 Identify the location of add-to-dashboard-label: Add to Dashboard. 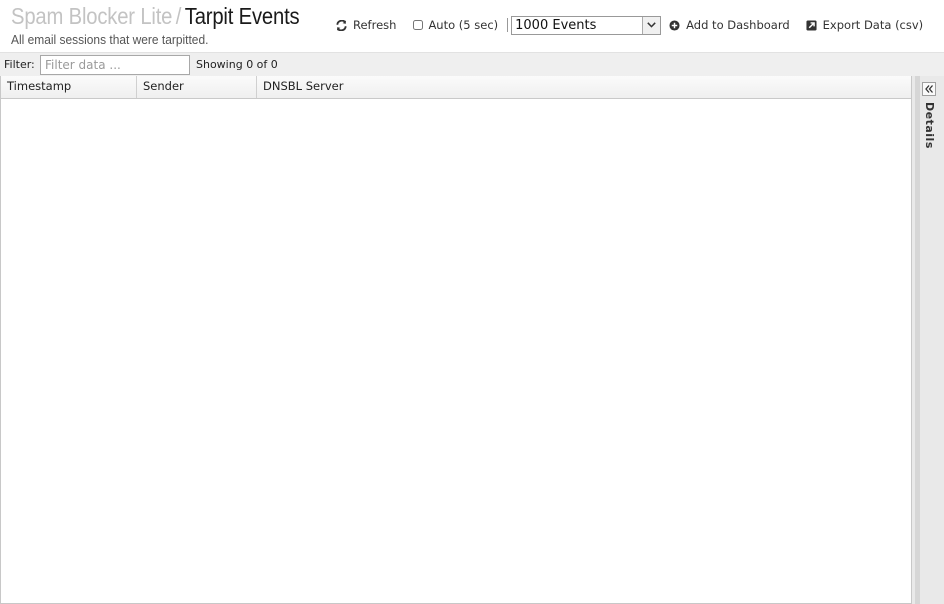
(738, 25).